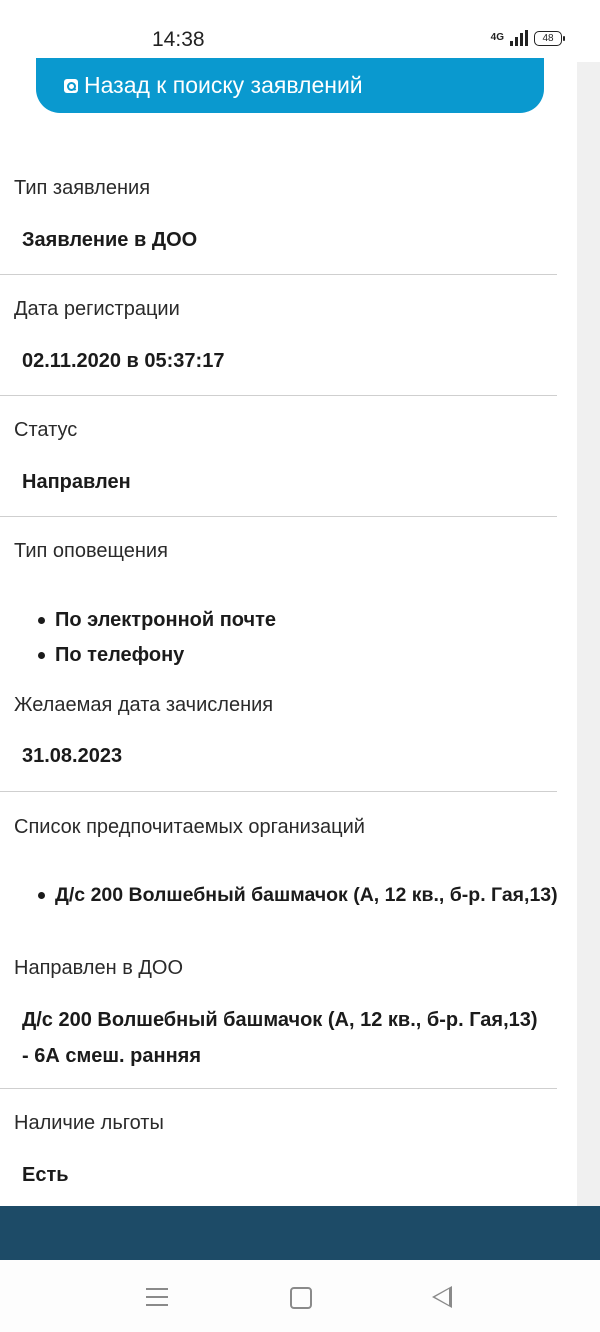 The height and width of the screenshot is (1332, 600). Describe the element at coordinates (178, 39) in the screenshot. I see `status-time: 14:38` at that location.